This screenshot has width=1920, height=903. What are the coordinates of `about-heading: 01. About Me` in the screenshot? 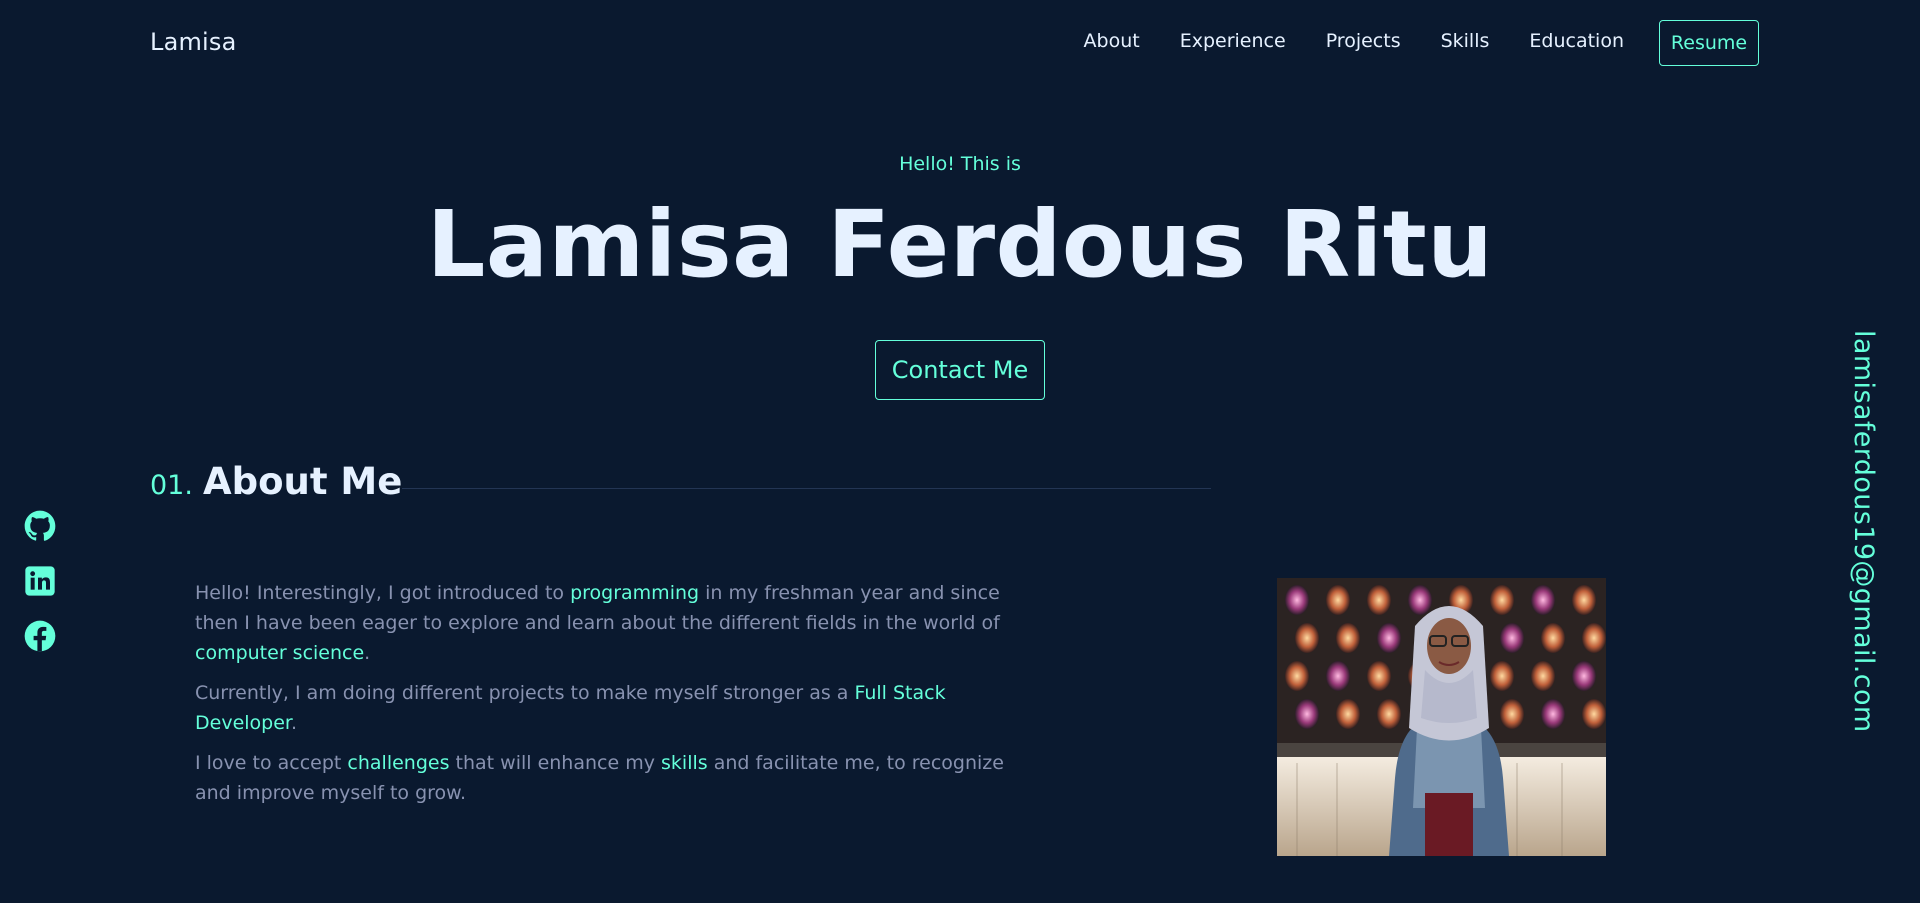 It's located at (276, 481).